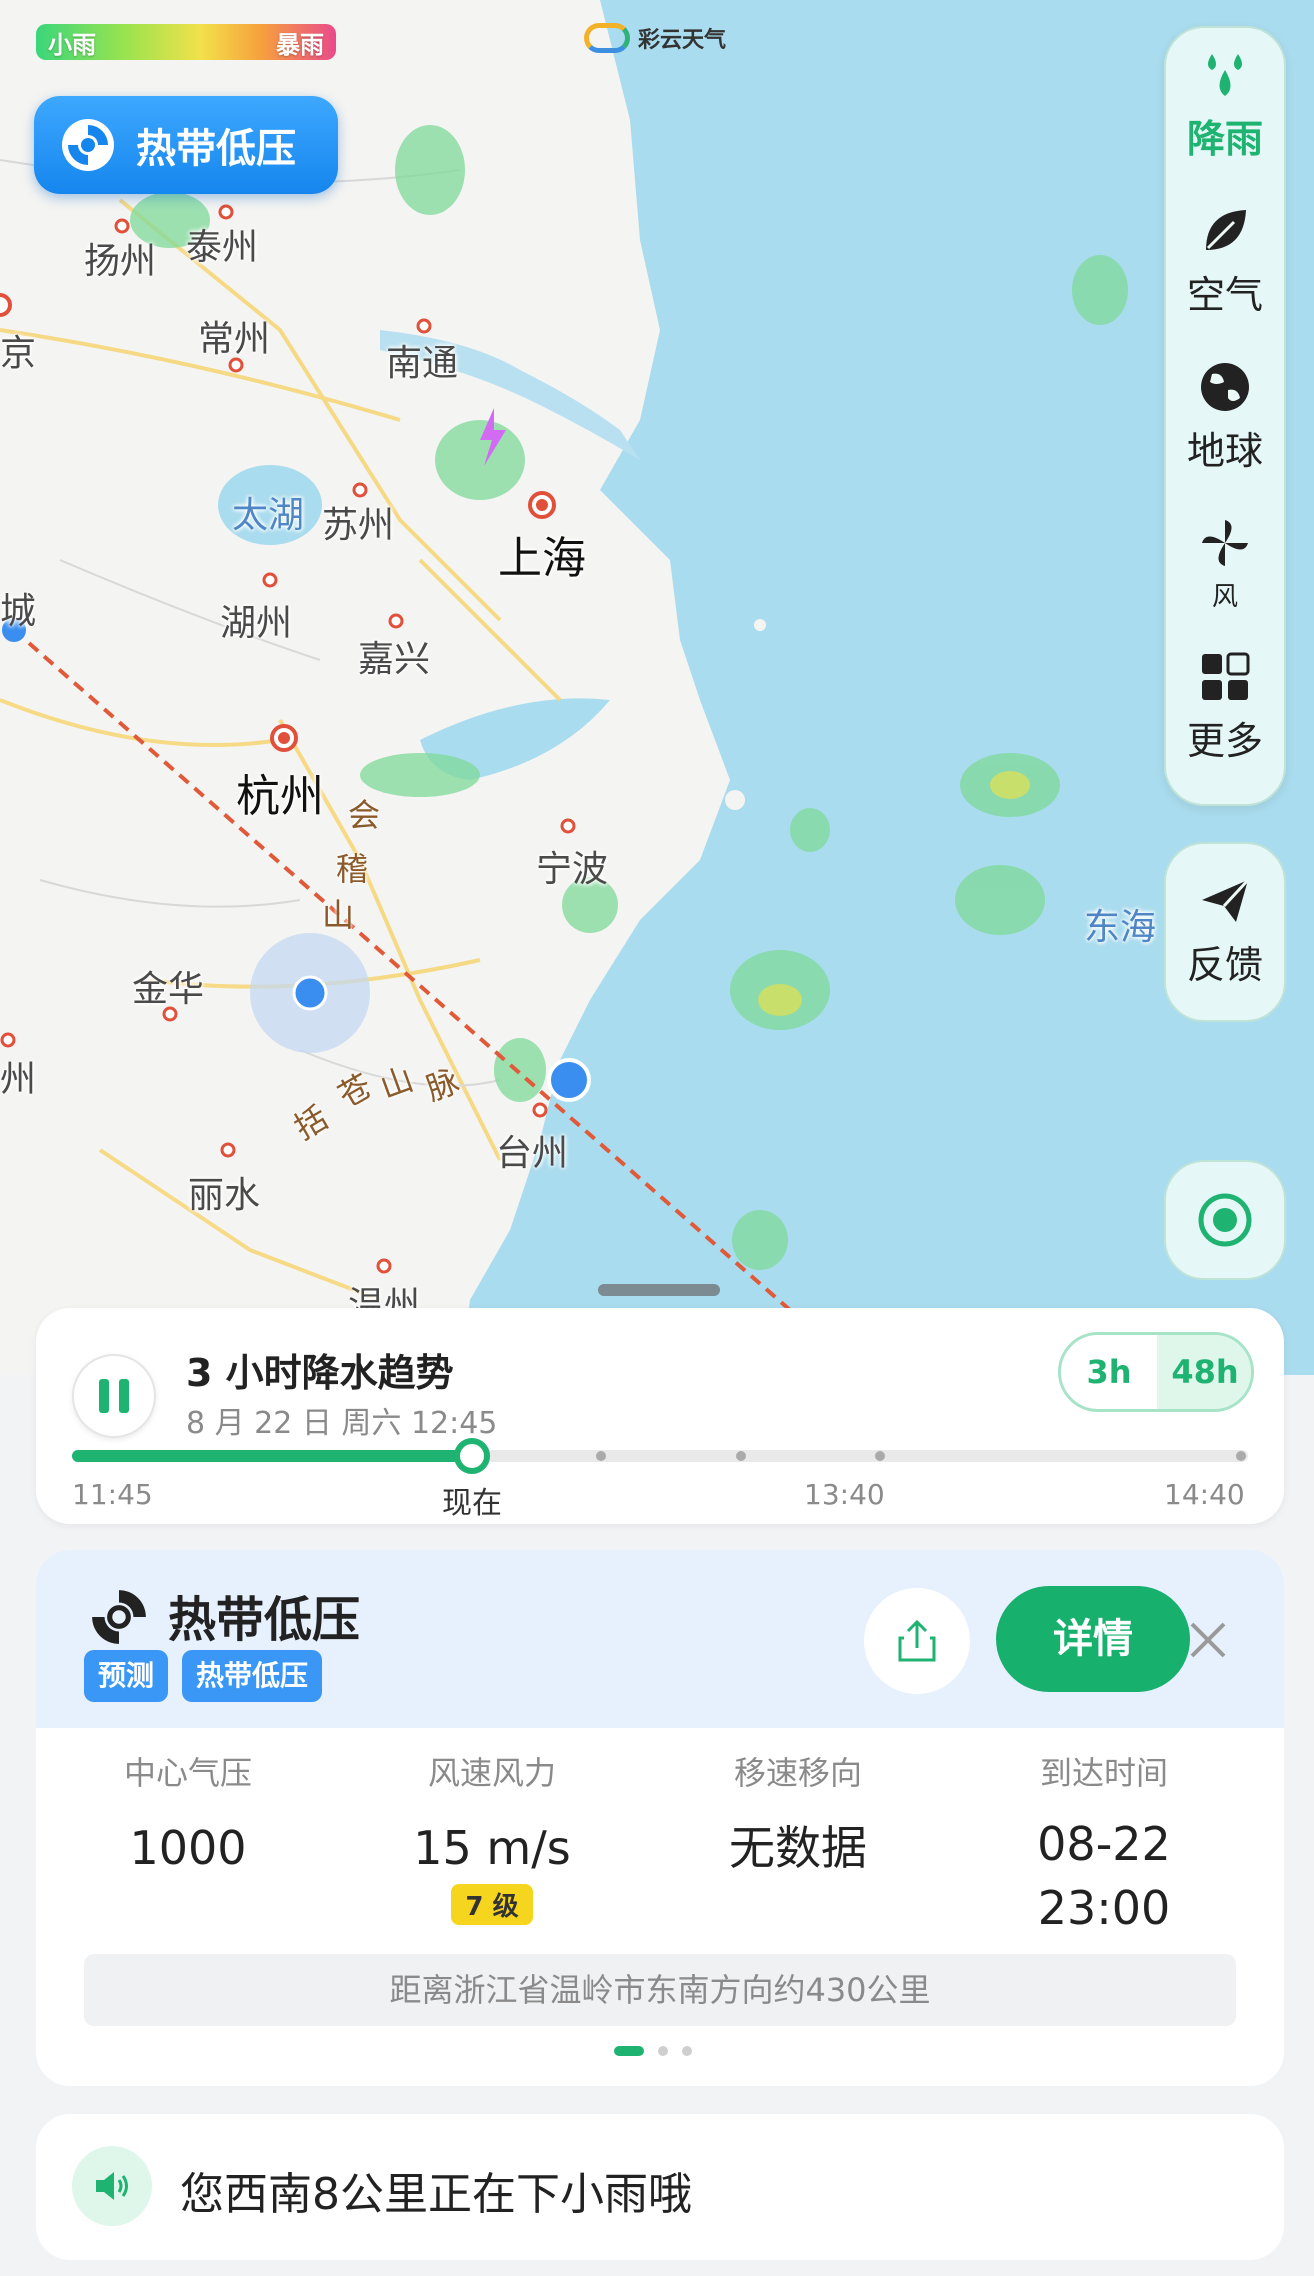 The height and width of the screenshot is (2276, 1314). I want to click on rain-intensity-legend: 小雨 暴雨, so click(186, 42).